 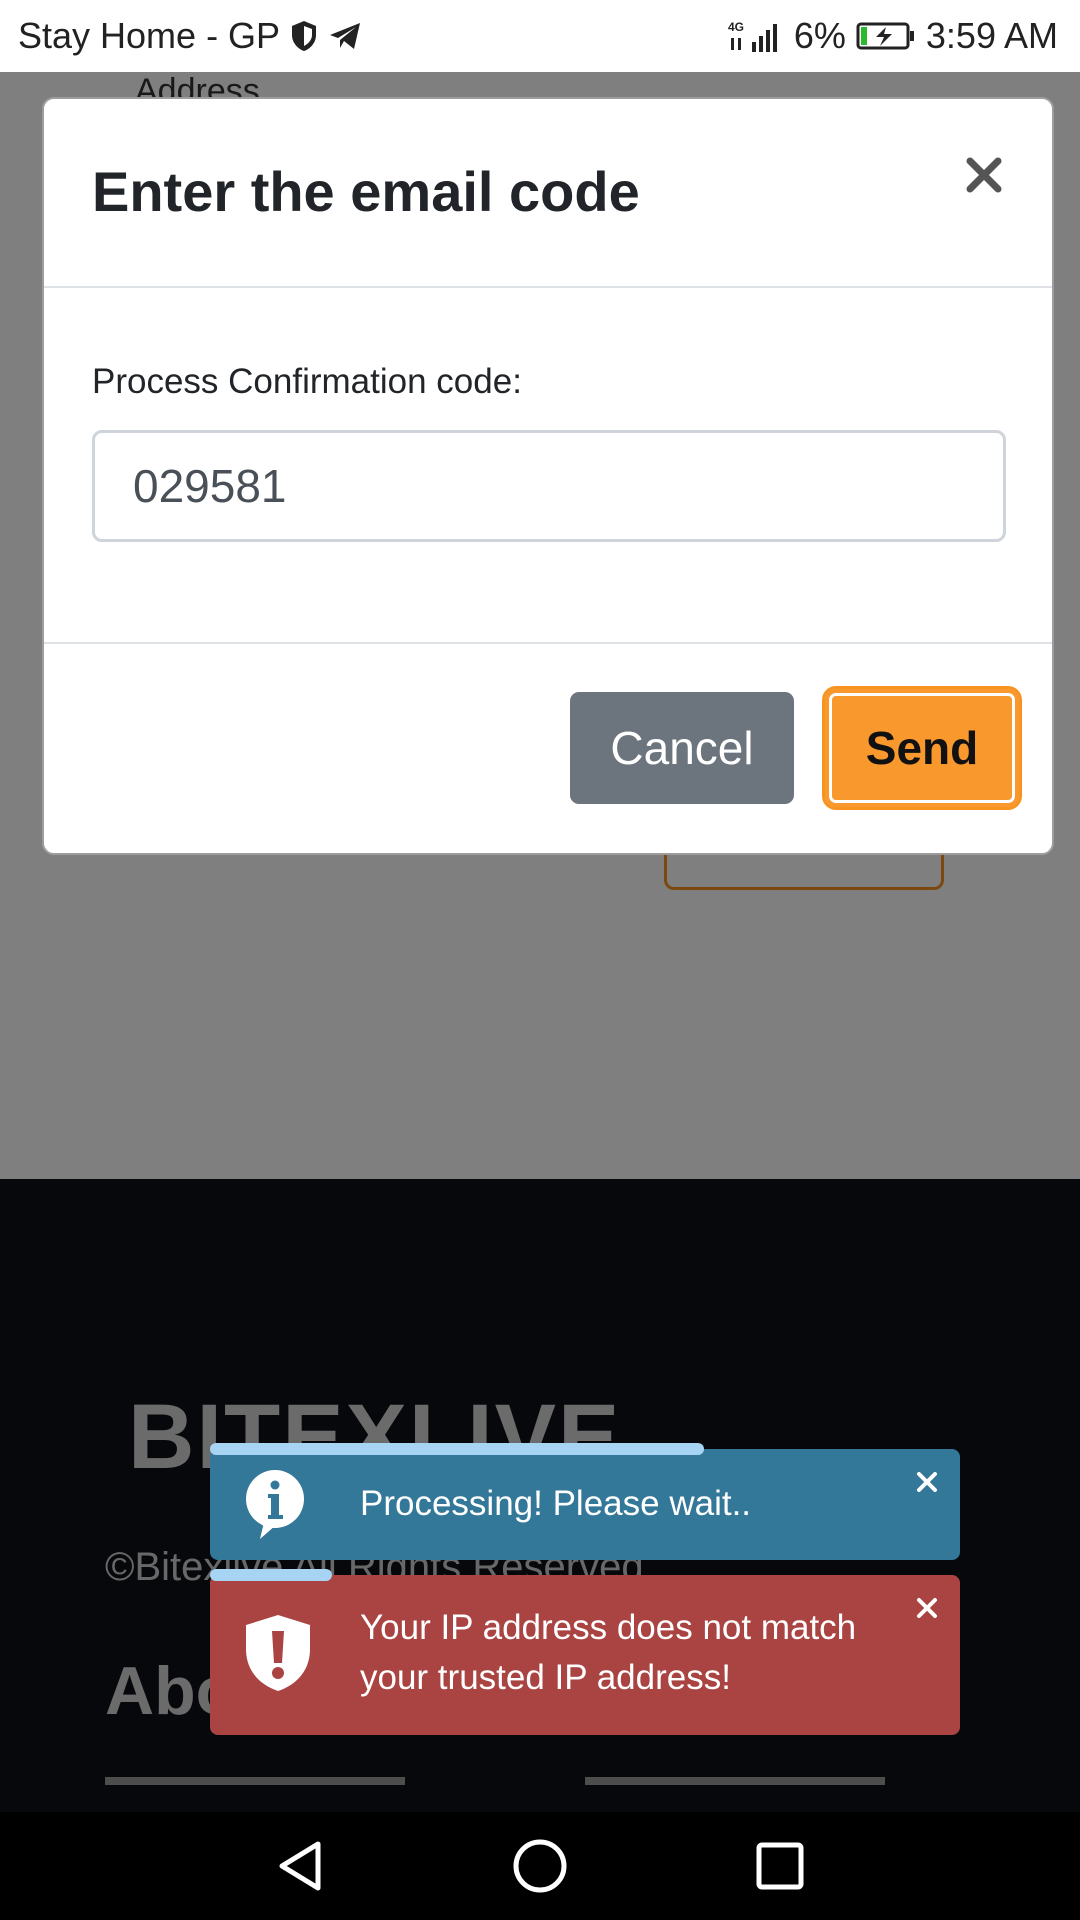 What do you see at coordinates (922, 748) in the screenshot?
I see `send-button: Send` at bounding box center [922, 748].